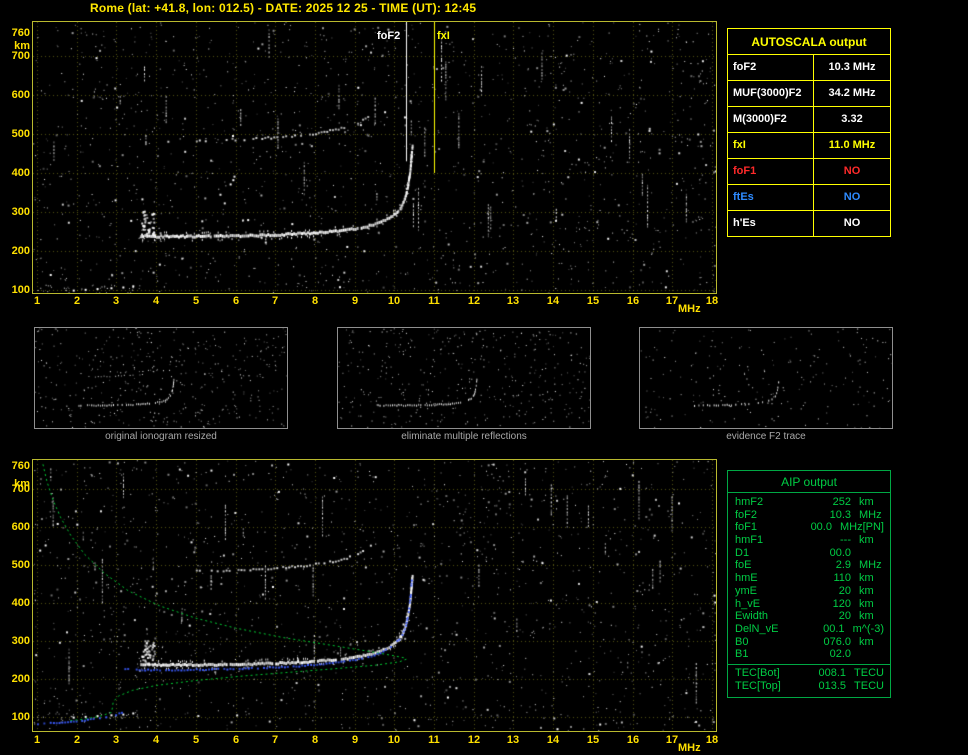 The width and height of the screenshot is (968, 755). What do you see at coordinates (841, 502) in the screenshot?
I see `aip-param-value: 252` at bounding box center [841, 502].